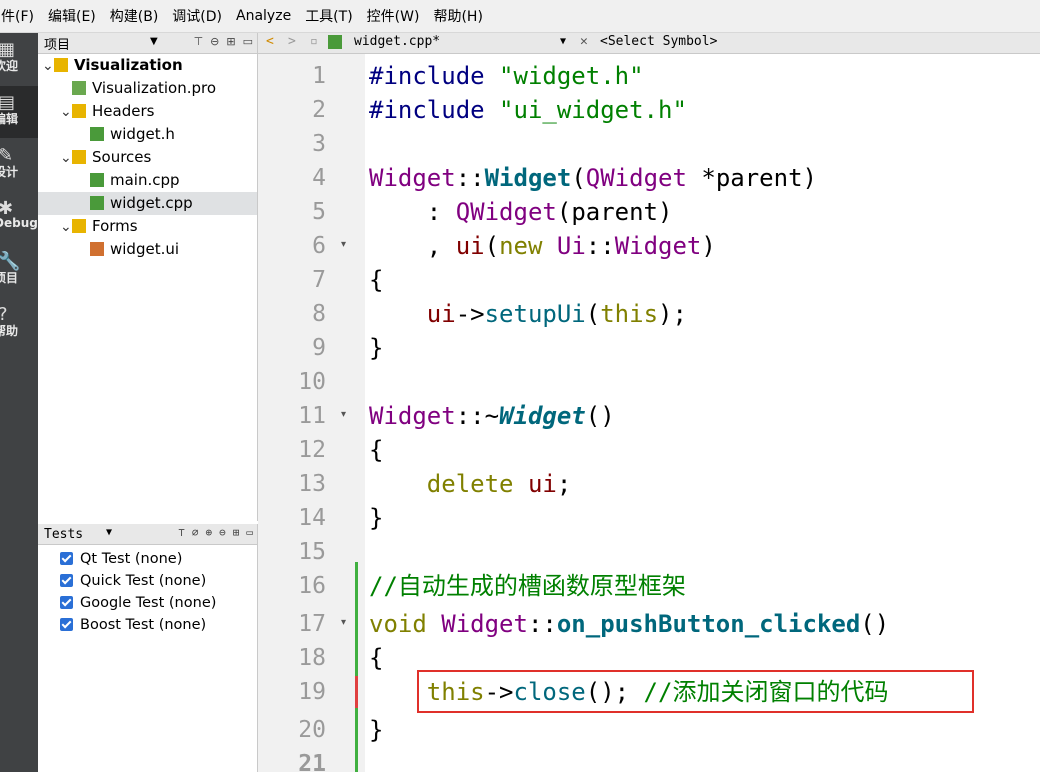  I want to click on wrench-icon: 🔧, so click(10, 261).